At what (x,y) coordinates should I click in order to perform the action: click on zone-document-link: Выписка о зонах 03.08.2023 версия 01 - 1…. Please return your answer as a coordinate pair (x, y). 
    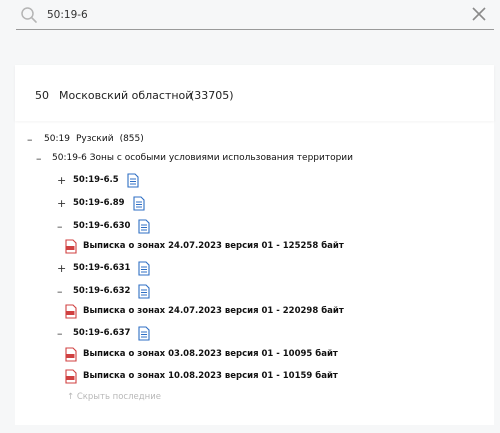
    Looking at the image, I should click on (201, 354).